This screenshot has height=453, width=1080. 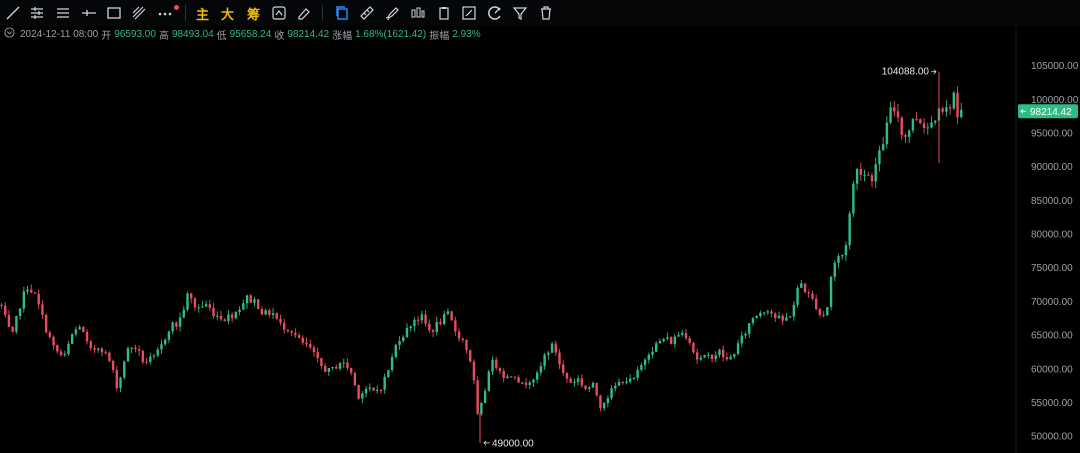 What do you see at coordinates (495, 13) in the screenshot?
I see `magnet-icon` at bounding box center [495, 13].